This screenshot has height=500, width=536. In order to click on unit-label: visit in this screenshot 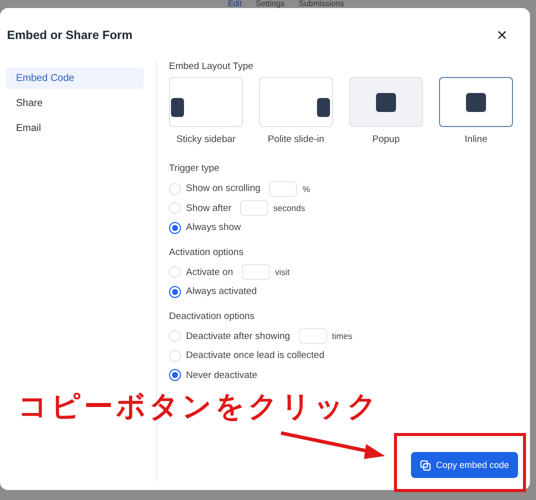, I will do `click(282, 272)`.